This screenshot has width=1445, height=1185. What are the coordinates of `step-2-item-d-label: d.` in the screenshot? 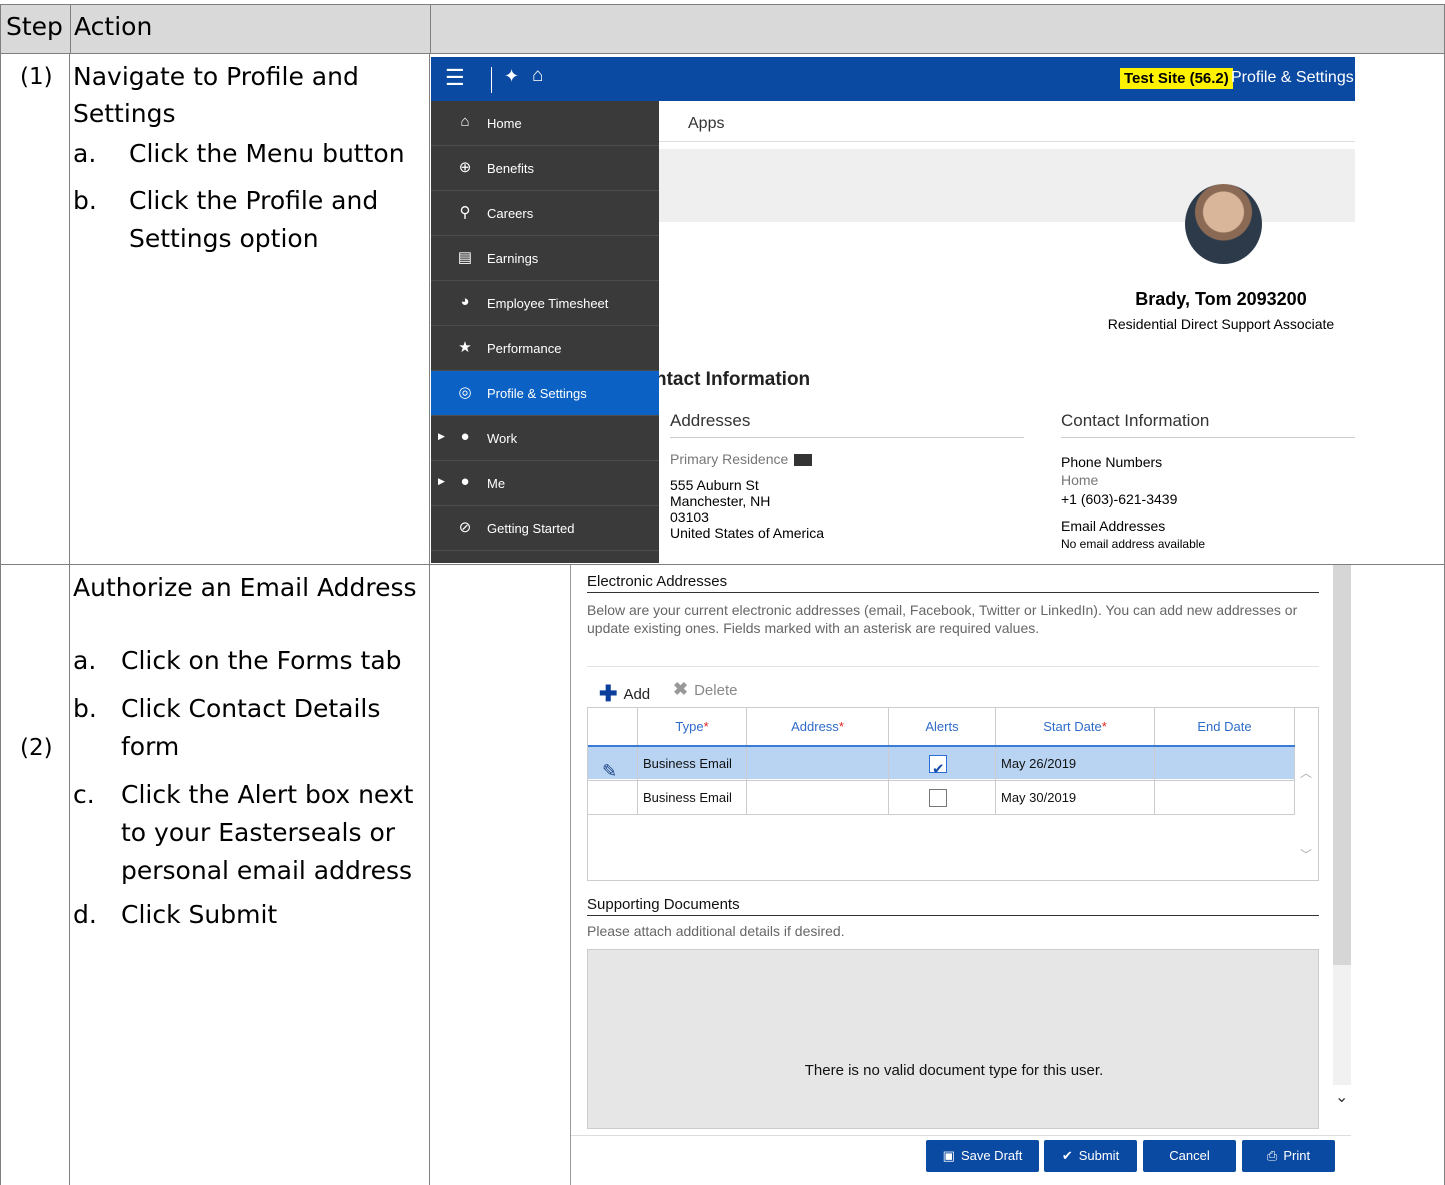 It's located at (85, 914).